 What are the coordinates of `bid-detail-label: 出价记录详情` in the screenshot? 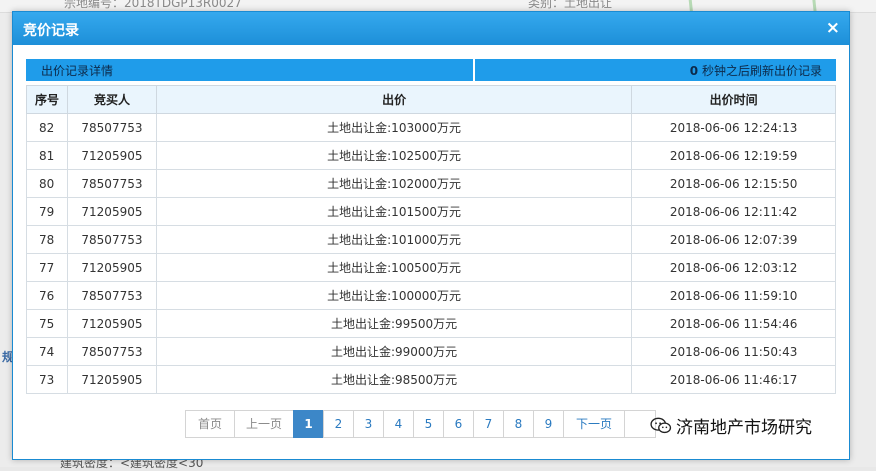 It's located at (77, 71).